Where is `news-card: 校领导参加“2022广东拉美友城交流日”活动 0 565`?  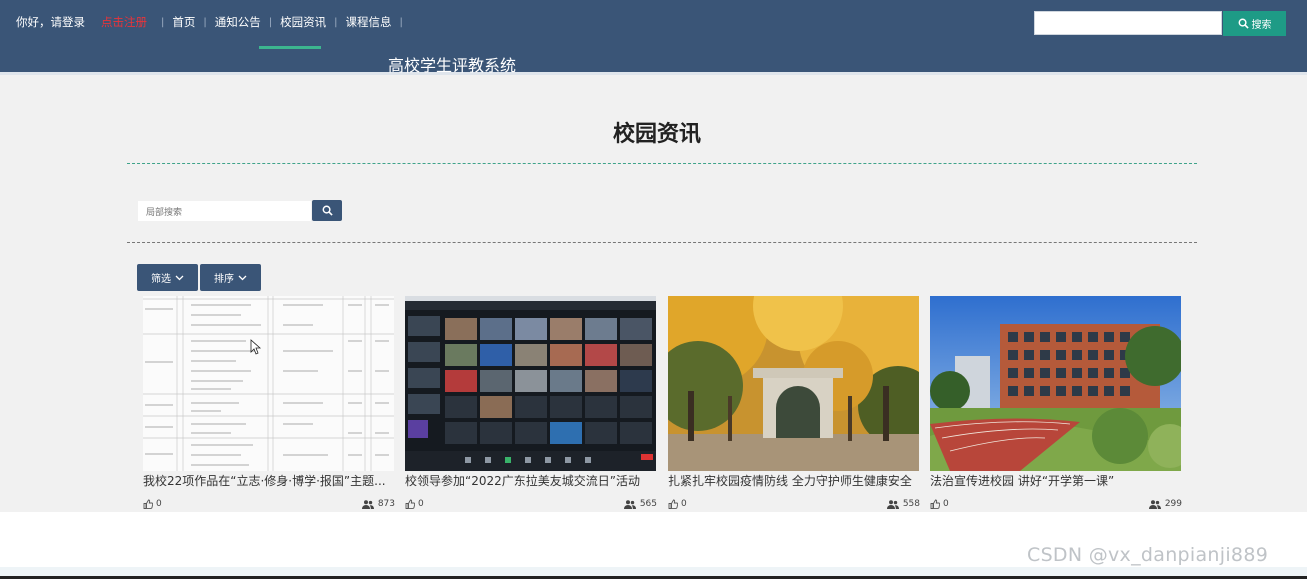 news-card: 校领导参加“2022广东拉美友城交流日”活动 0 565 is located at coordinates (531, 404).